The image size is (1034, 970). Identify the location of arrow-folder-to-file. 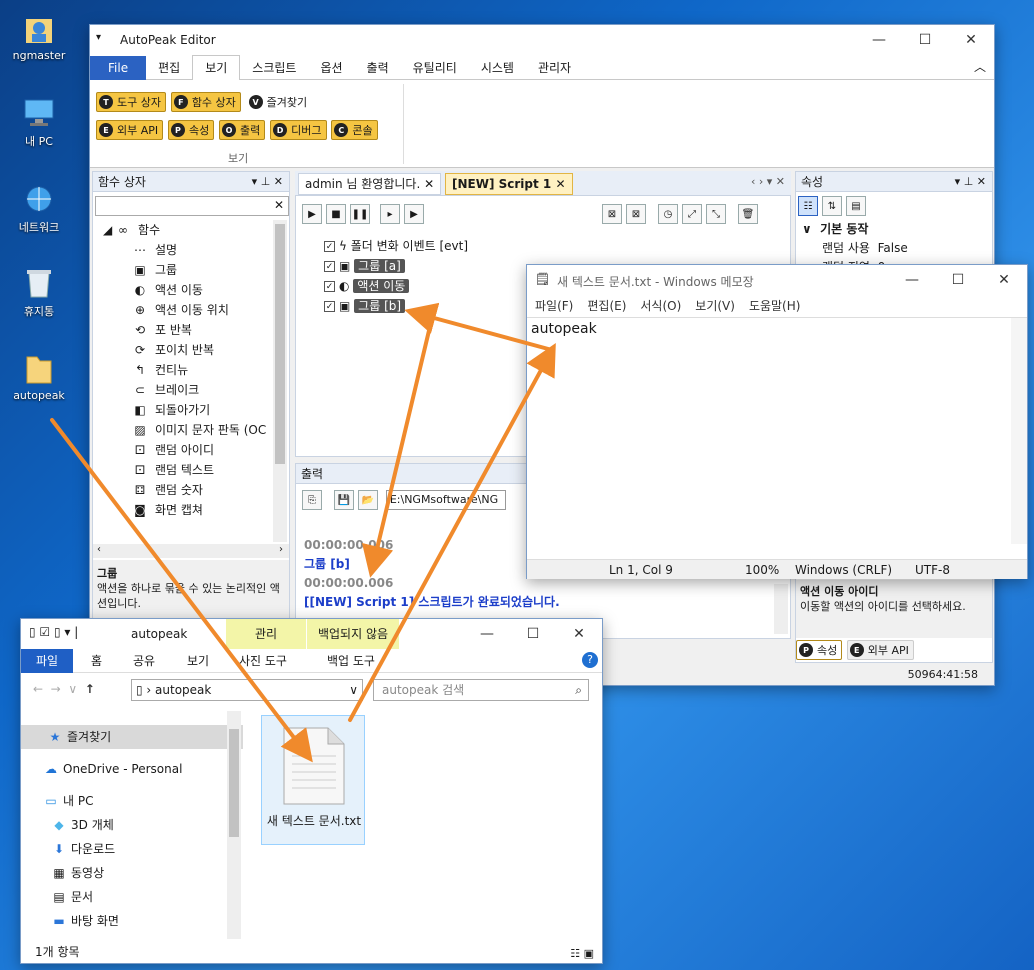
(181, 590).